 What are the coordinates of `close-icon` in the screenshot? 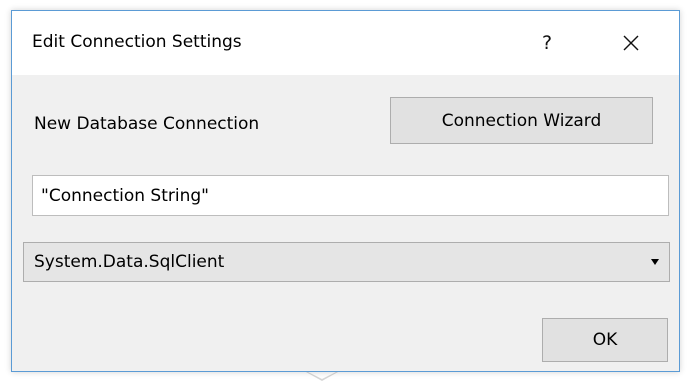 It's located at (631, 43).